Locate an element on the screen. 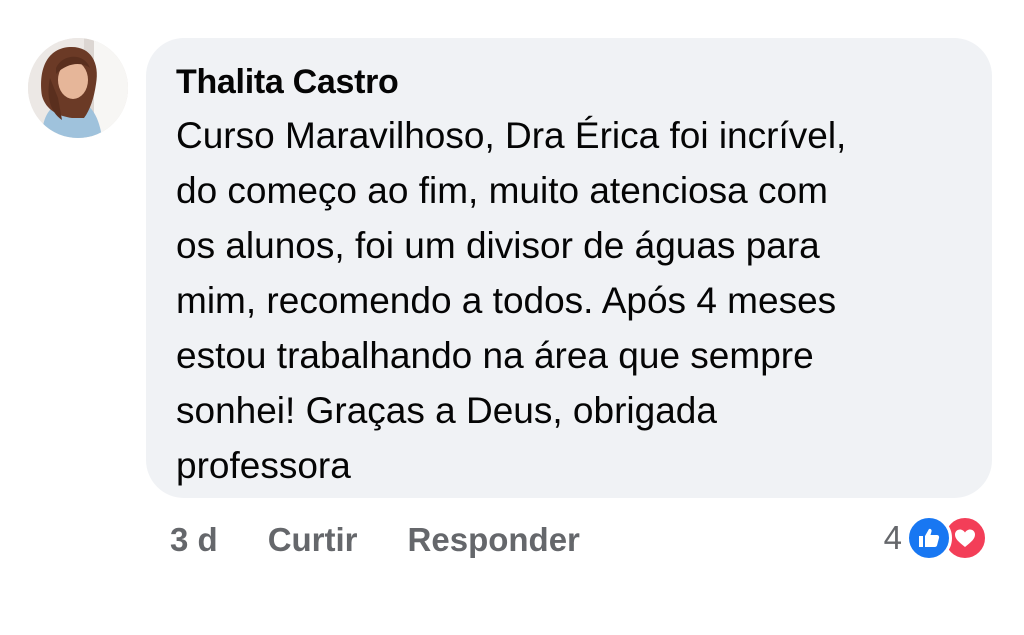 The width and height of the screenshot is (1024, 635). avatar is located at coordinates (78, 88).